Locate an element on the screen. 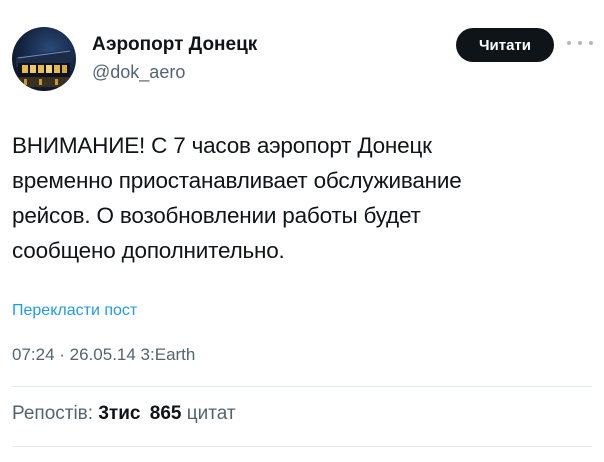  avatar is located at coordinates (44, 59).